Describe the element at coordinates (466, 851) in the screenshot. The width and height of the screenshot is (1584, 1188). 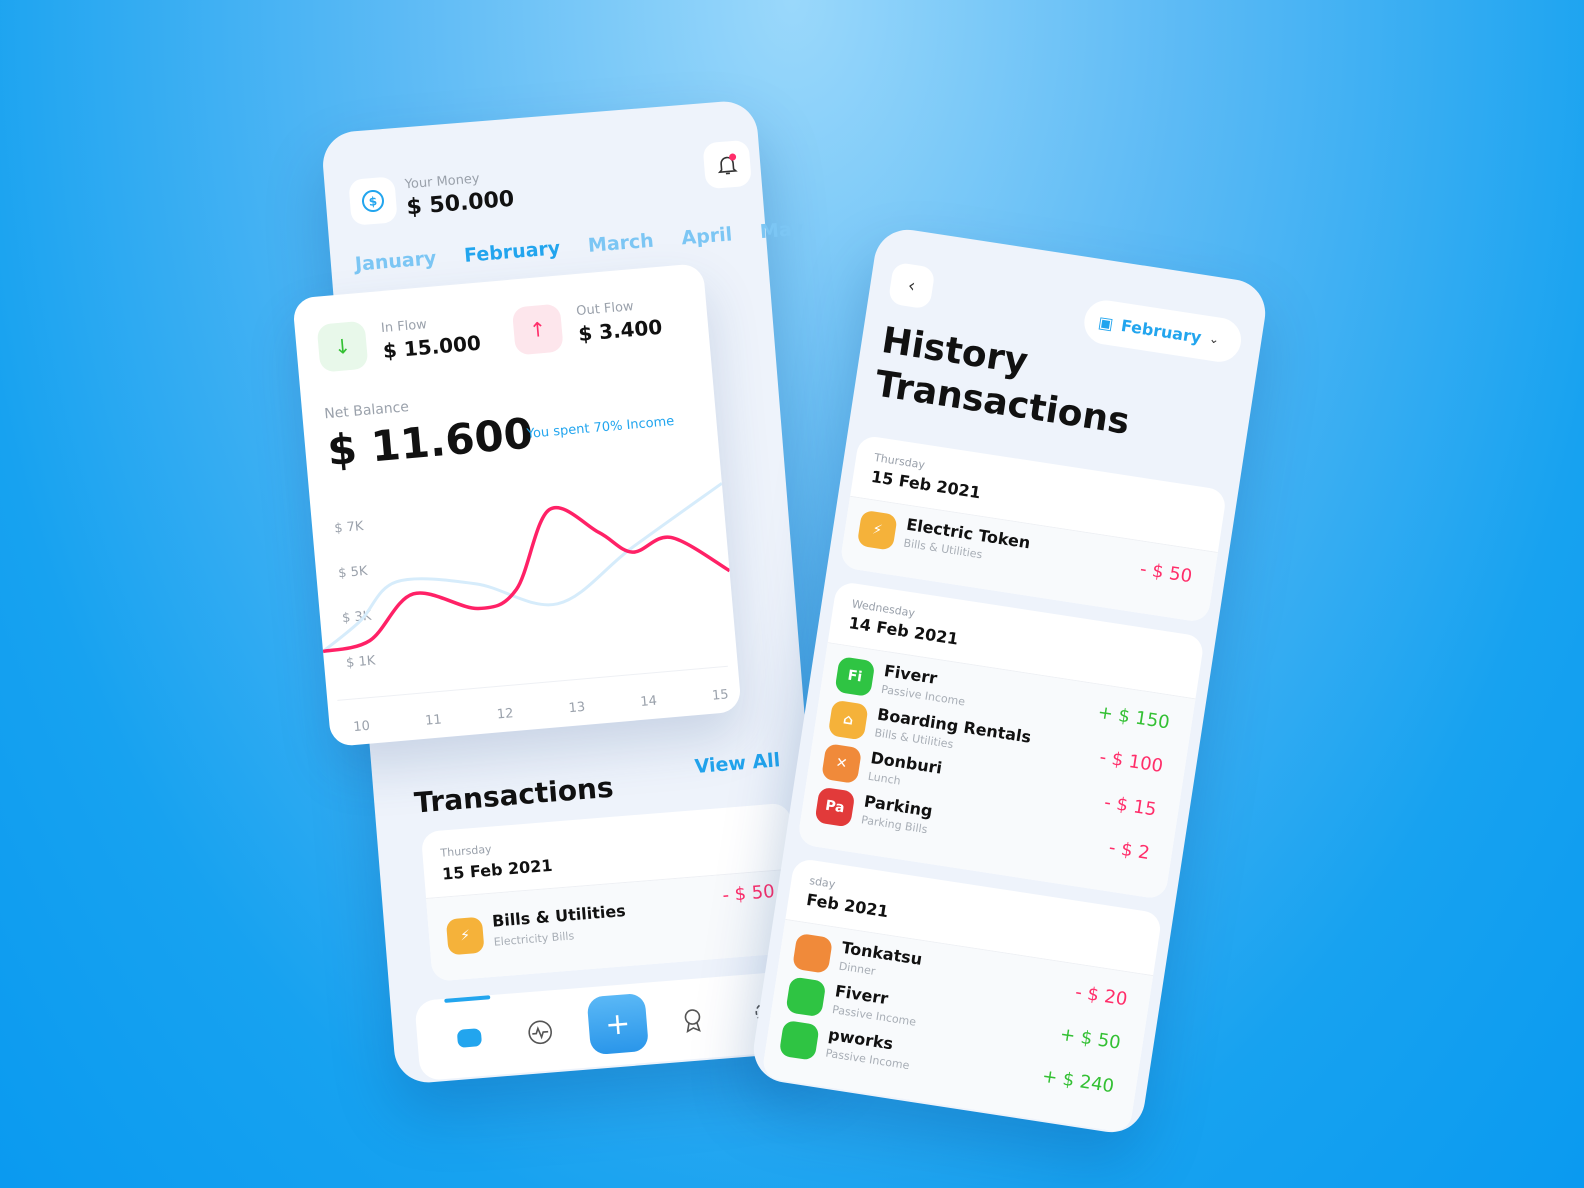
I see `tx-day: Thursday` at that location.